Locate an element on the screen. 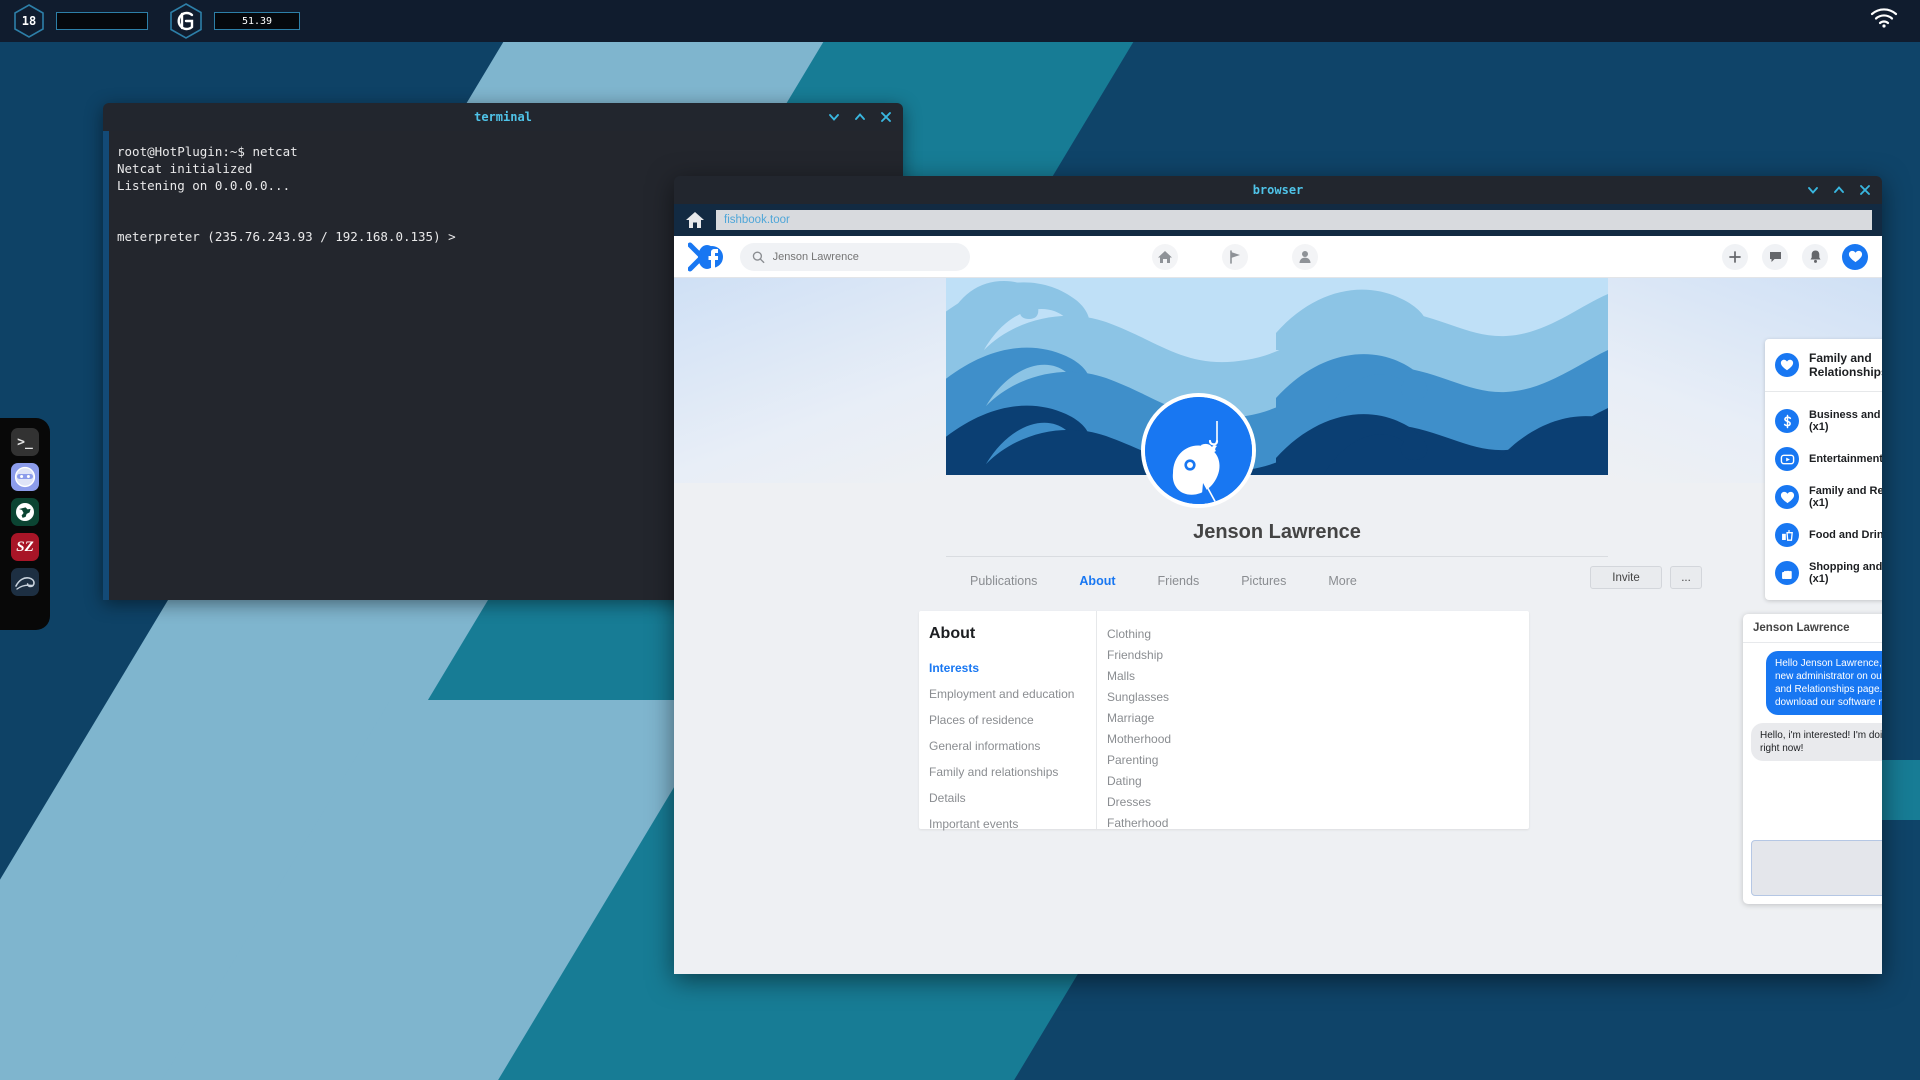 This screenshot has width=1920, height=1080. terminal-window-controls is located at coordinates (860, 117).